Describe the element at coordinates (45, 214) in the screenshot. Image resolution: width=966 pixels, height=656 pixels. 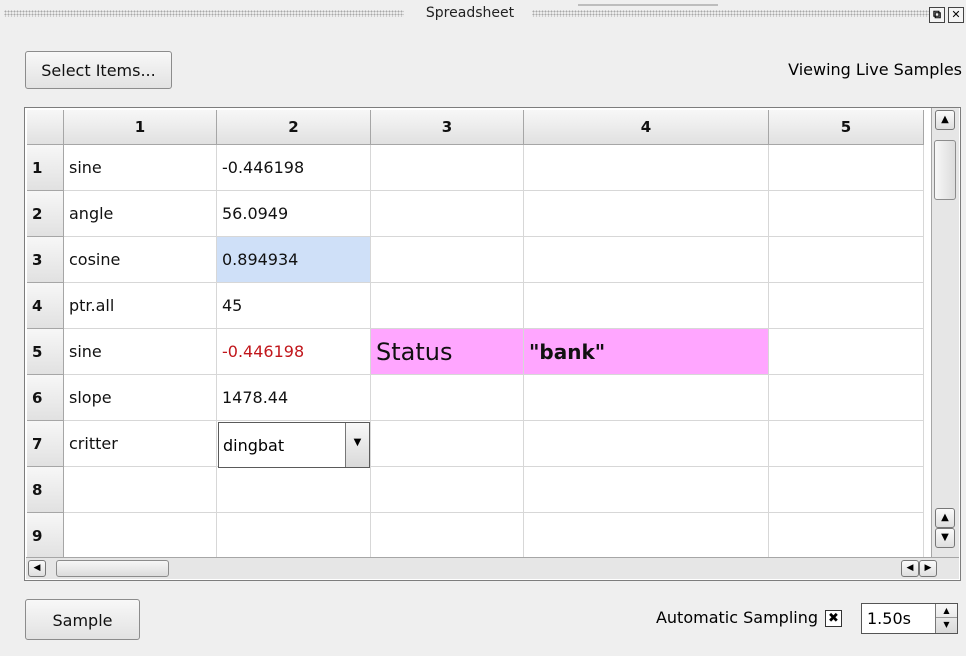
I see `row-header: 2` at that location.